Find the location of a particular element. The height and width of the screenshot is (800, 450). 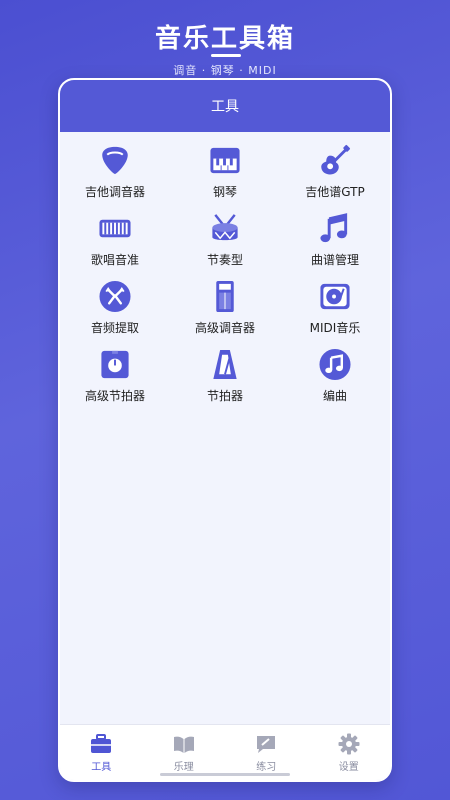

tab-theory: 乐理 is located at coordinates (184, 752).